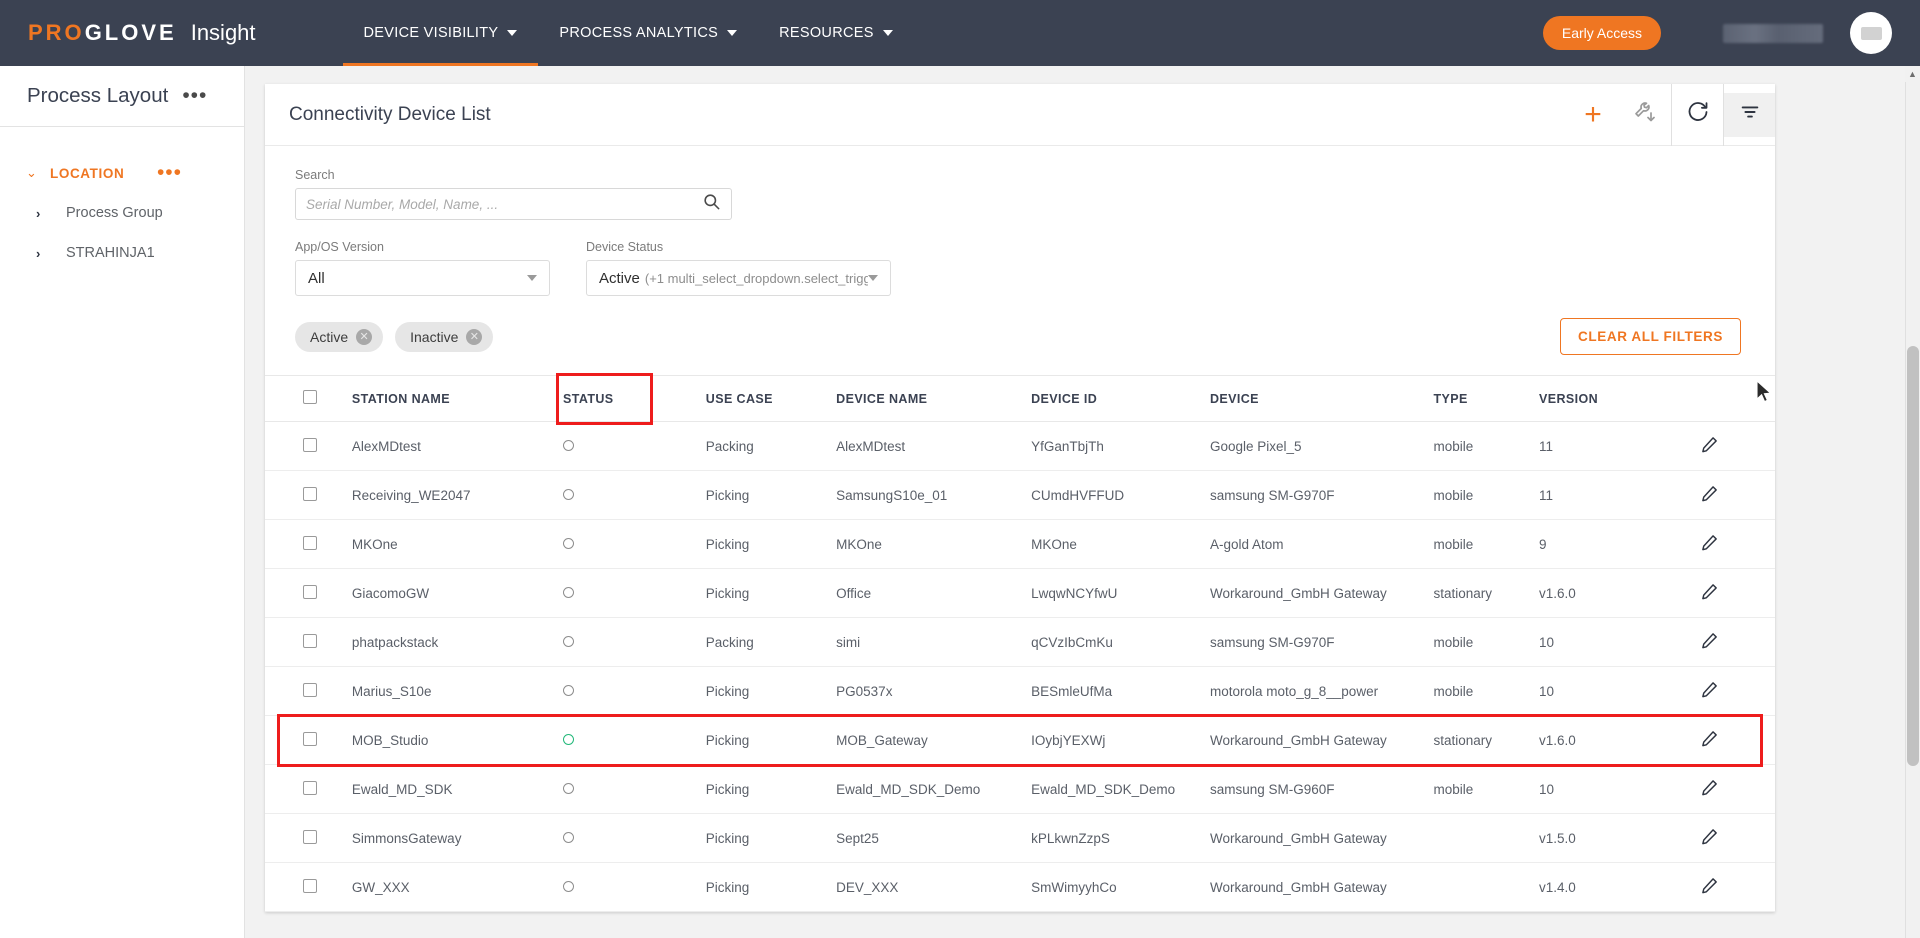 This screenshot has height=938, width=1920. What do you see at coordinates (310, 397) in the screenshot?
I see `select-all-checkbox` at bounding box center [310, 397].